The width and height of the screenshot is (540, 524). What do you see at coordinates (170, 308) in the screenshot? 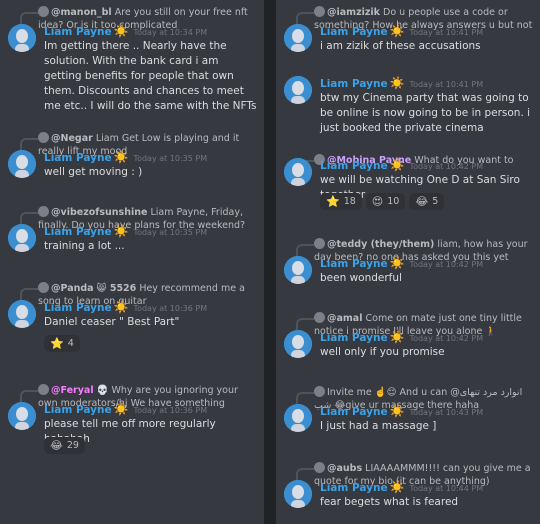
I see `timestamp: Today at 10:36 PM` at bounding box center [170, 308].